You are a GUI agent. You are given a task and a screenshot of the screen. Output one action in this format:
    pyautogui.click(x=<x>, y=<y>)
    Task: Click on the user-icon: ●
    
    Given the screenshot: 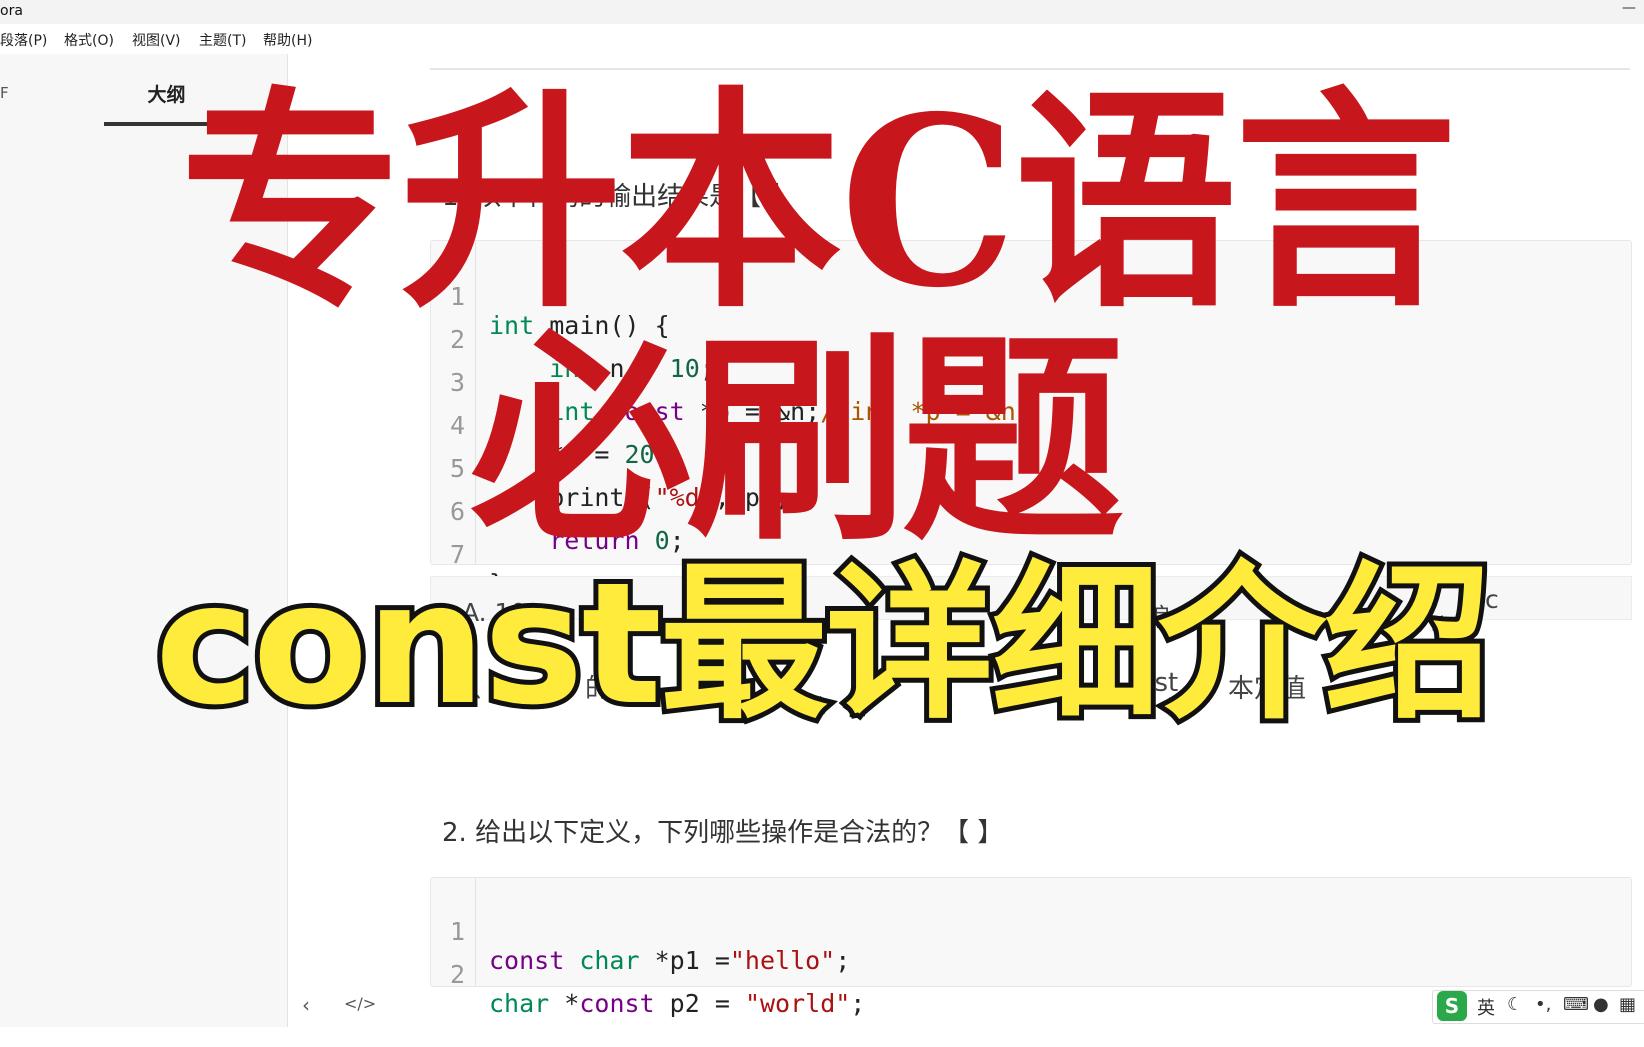 What is the action you would take?
    pyautogui.click(x=1601, y=1004)
    